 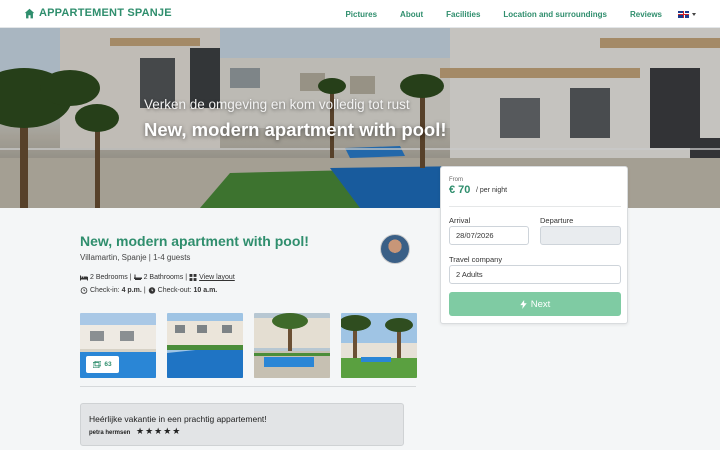 I want to click on section-divider, so click(x=248, y=386).